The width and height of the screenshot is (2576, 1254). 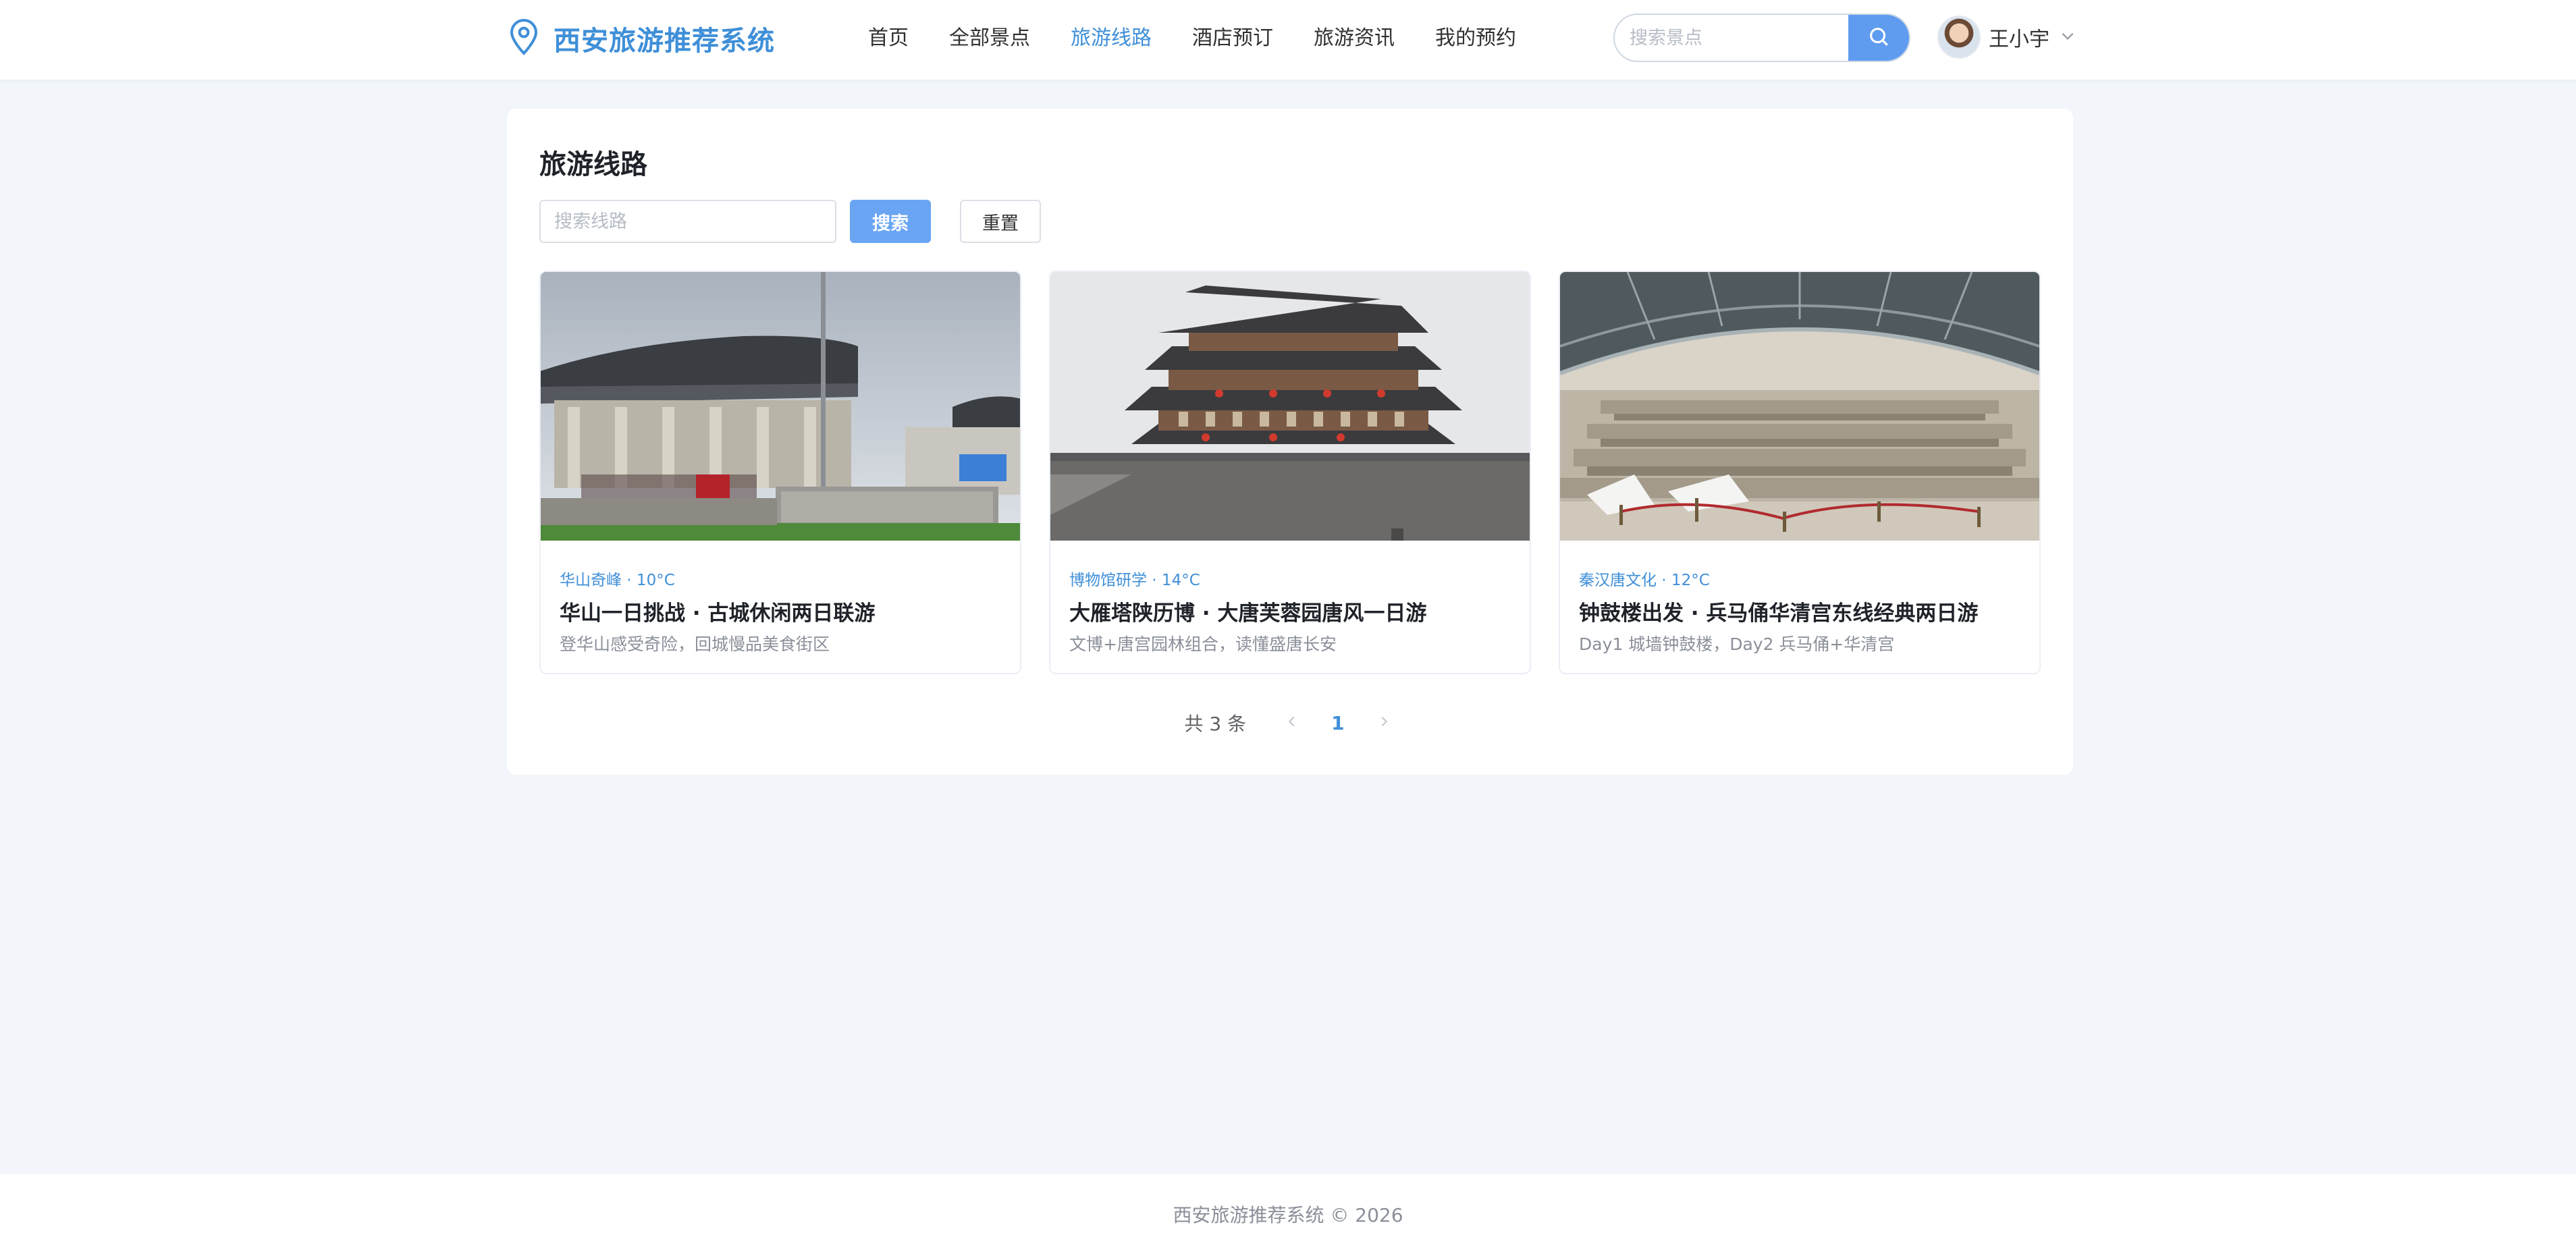 I want to click on chevron-left-icon, so click(x=1292, y=723).